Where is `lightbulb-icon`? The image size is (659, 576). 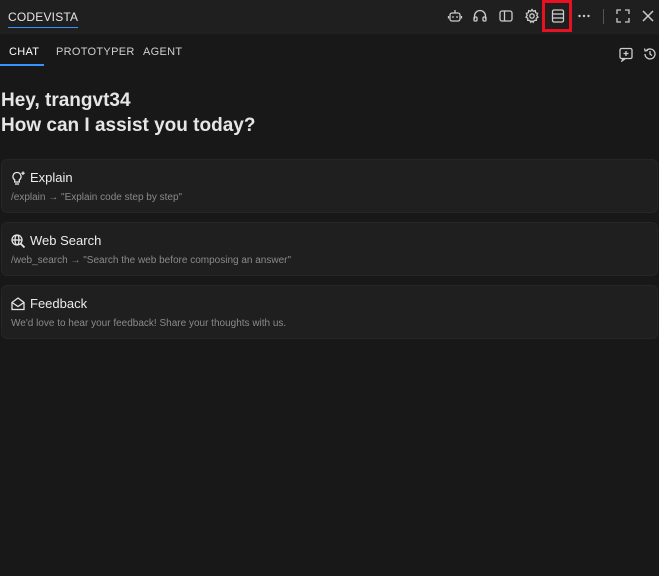
lightbulb-icon is located at coordinates (18, 178).